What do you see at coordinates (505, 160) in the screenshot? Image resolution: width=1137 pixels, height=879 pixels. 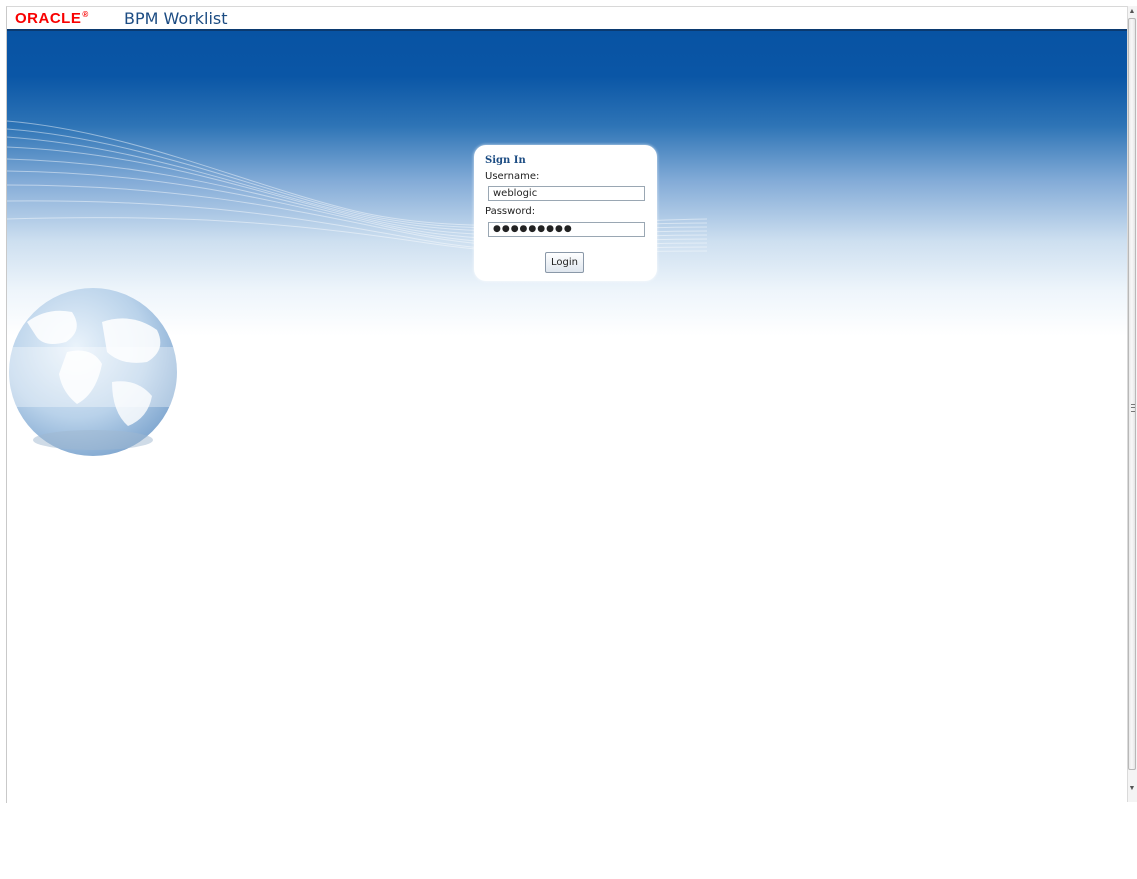 I see `sign-in-title: Sign In` at bounding box center [505, 160].